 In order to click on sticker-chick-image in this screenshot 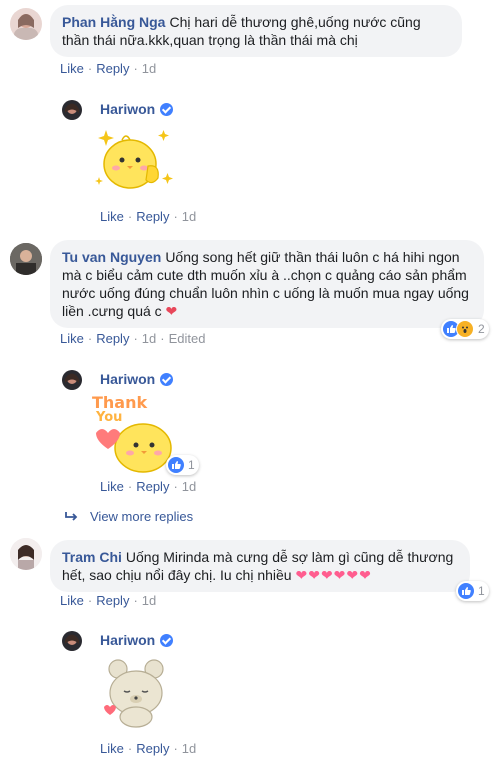, I will do `click(134, 161)`.